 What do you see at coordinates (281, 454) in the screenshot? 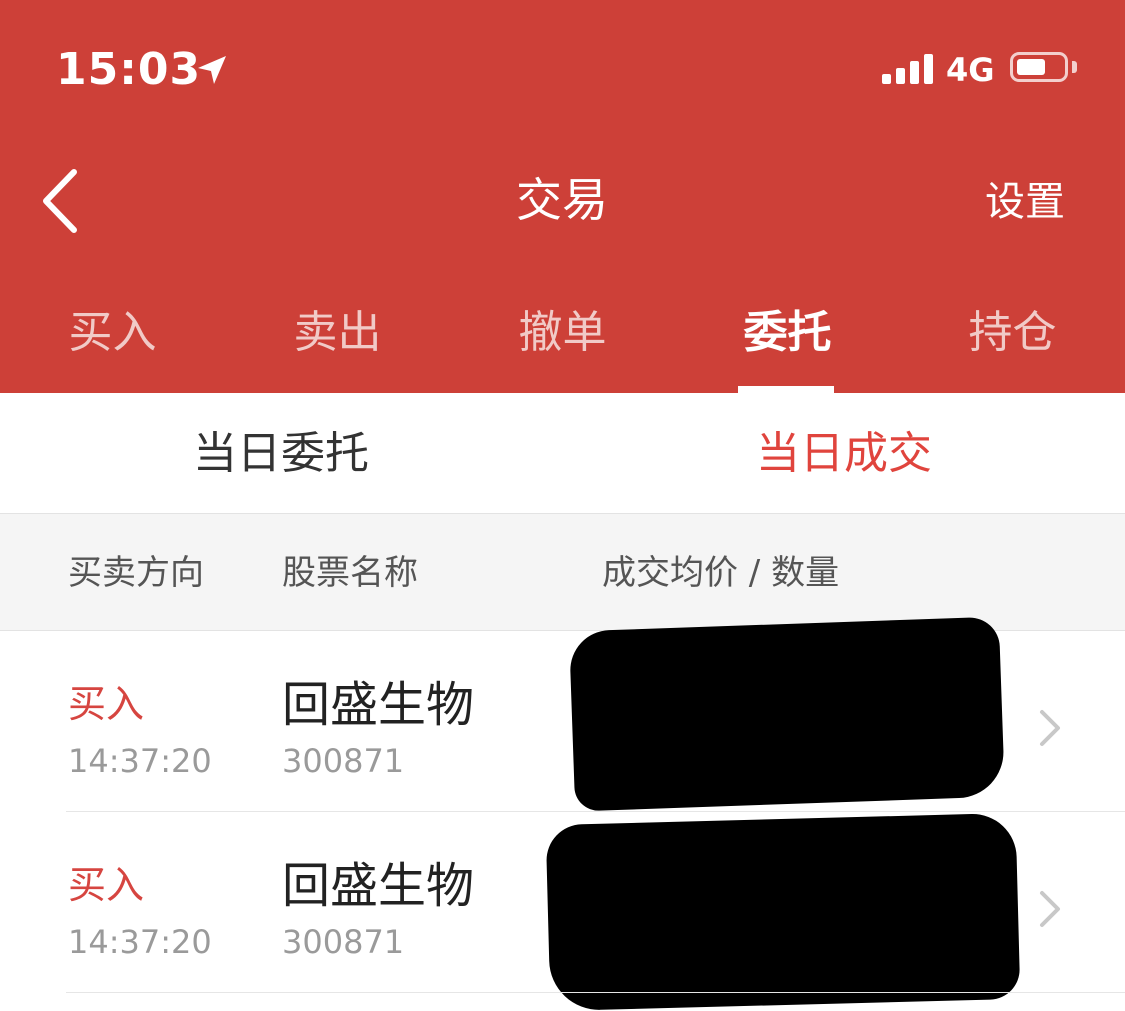
I see `subtab-today-orders: 当日委托` at bounding box center [281, 454].